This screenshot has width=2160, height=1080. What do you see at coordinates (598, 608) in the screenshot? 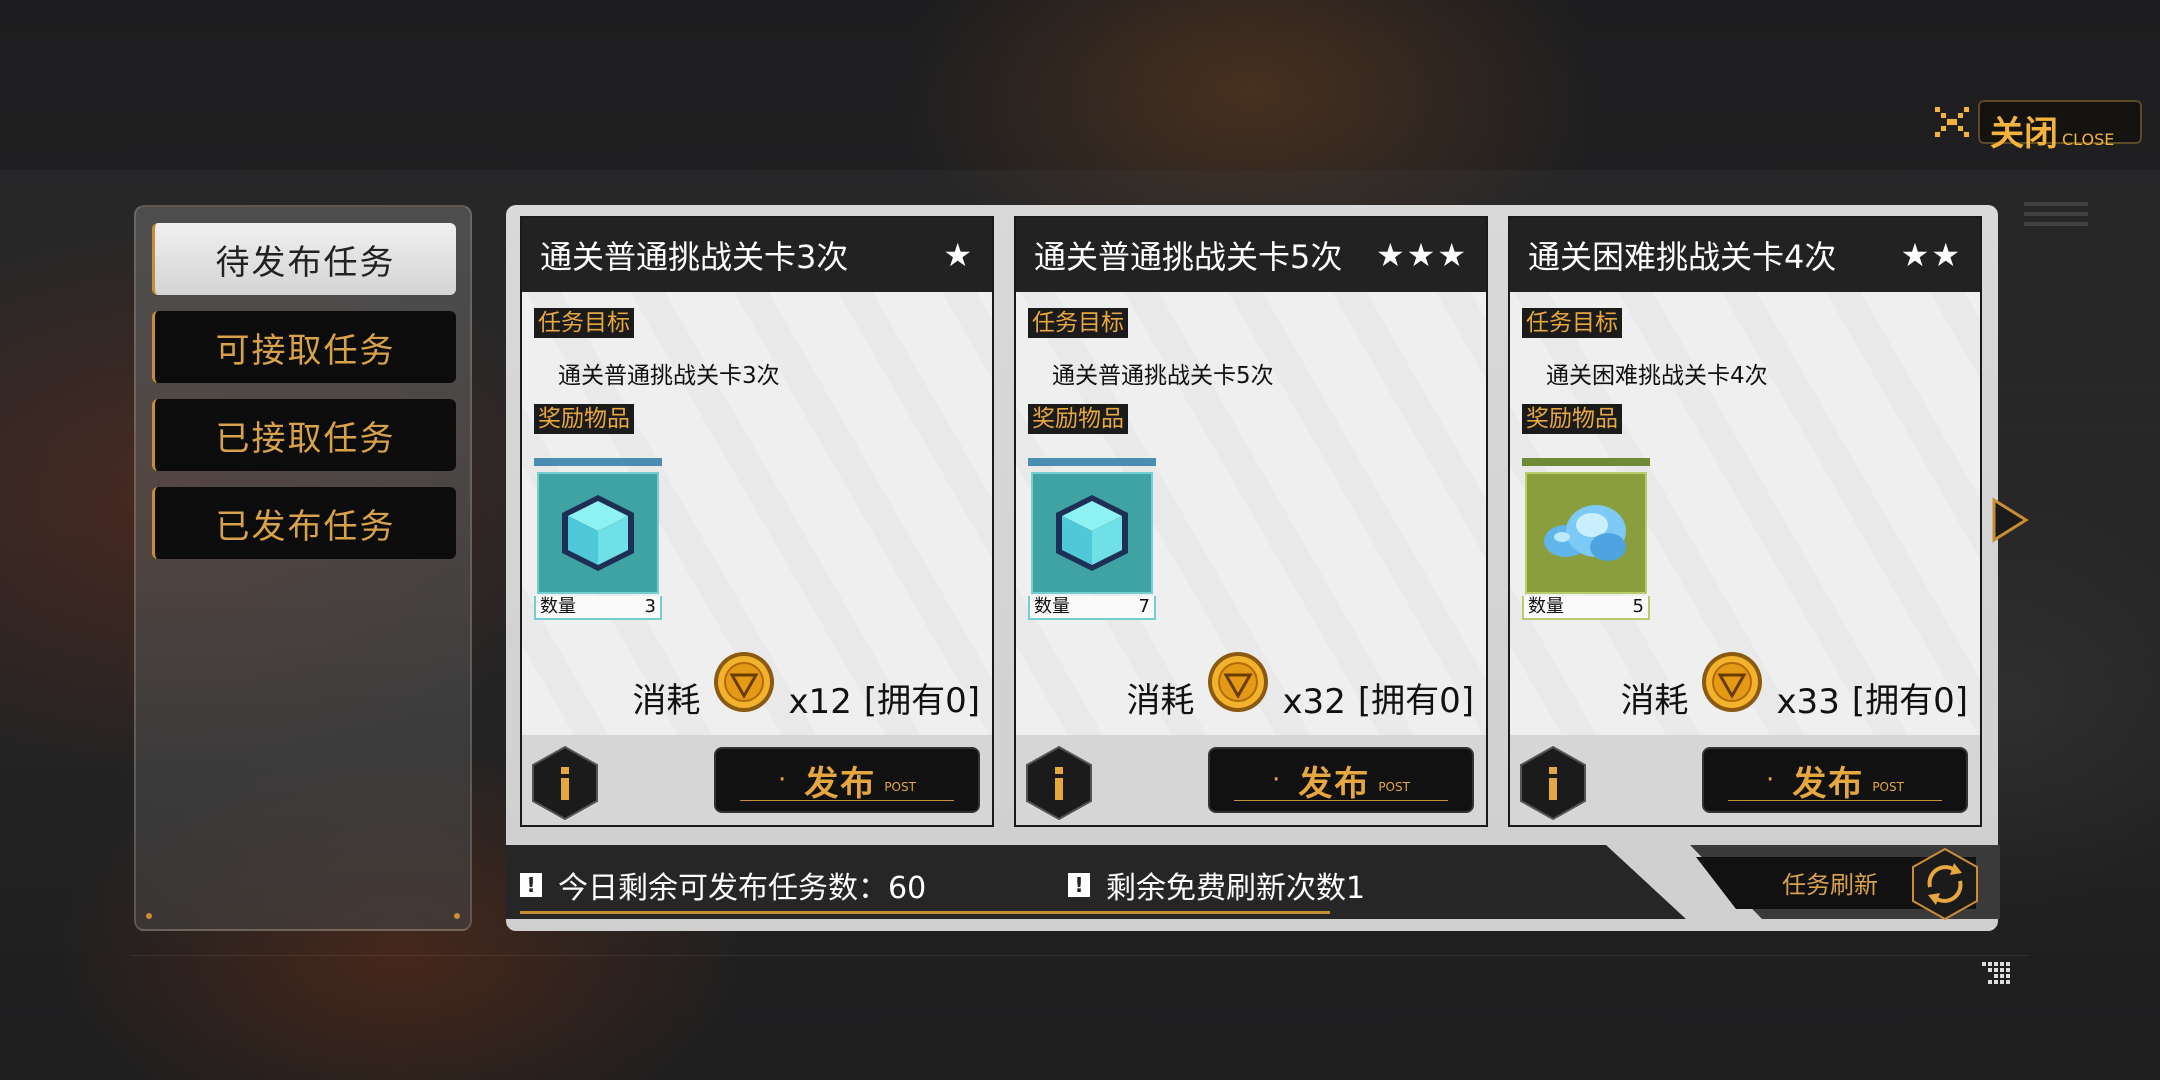
I see `reward-quantity: 数量 3` at bounding box center [598, 608].